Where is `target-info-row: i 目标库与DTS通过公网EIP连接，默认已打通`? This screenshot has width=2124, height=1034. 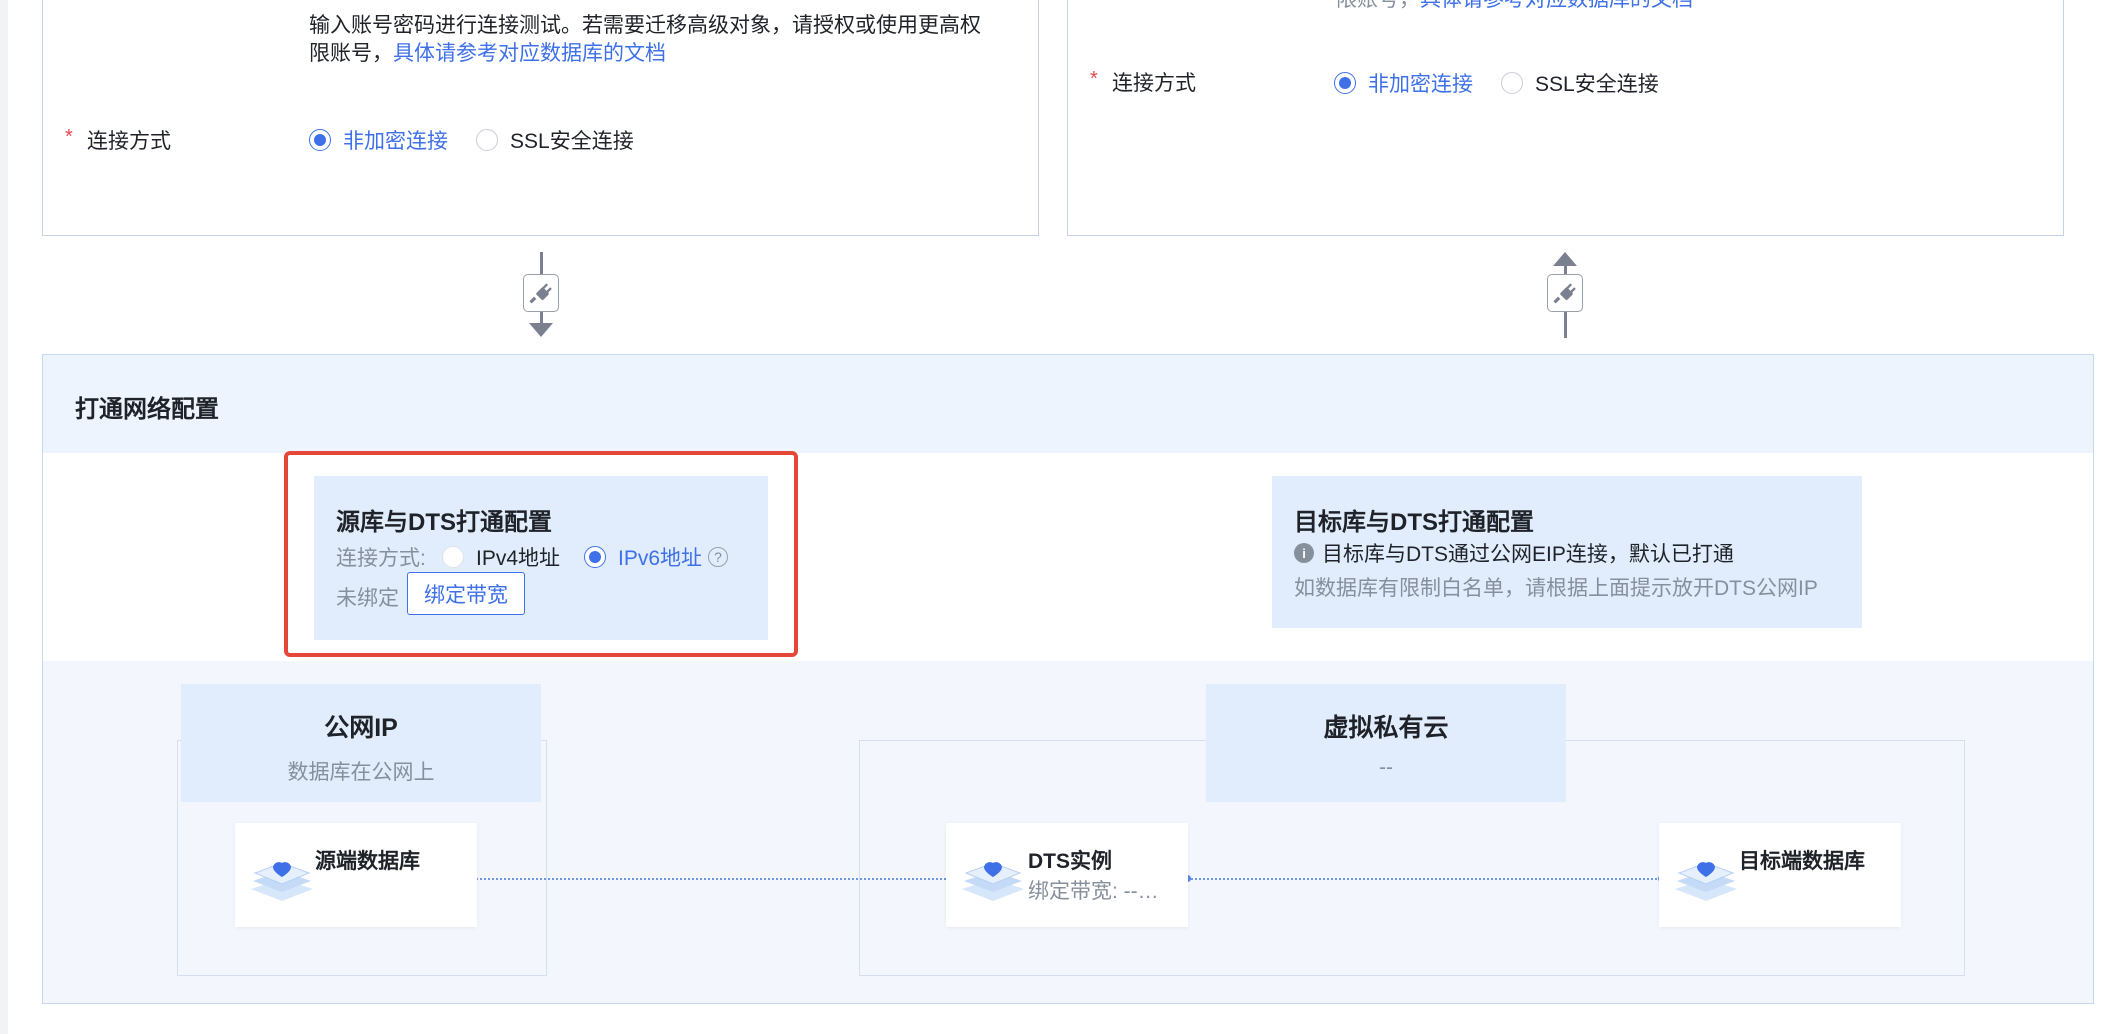
target-info-row: i 目标库与DTS通过公网EIP连接，默认已打通 is located at coordinates (1514, 553).